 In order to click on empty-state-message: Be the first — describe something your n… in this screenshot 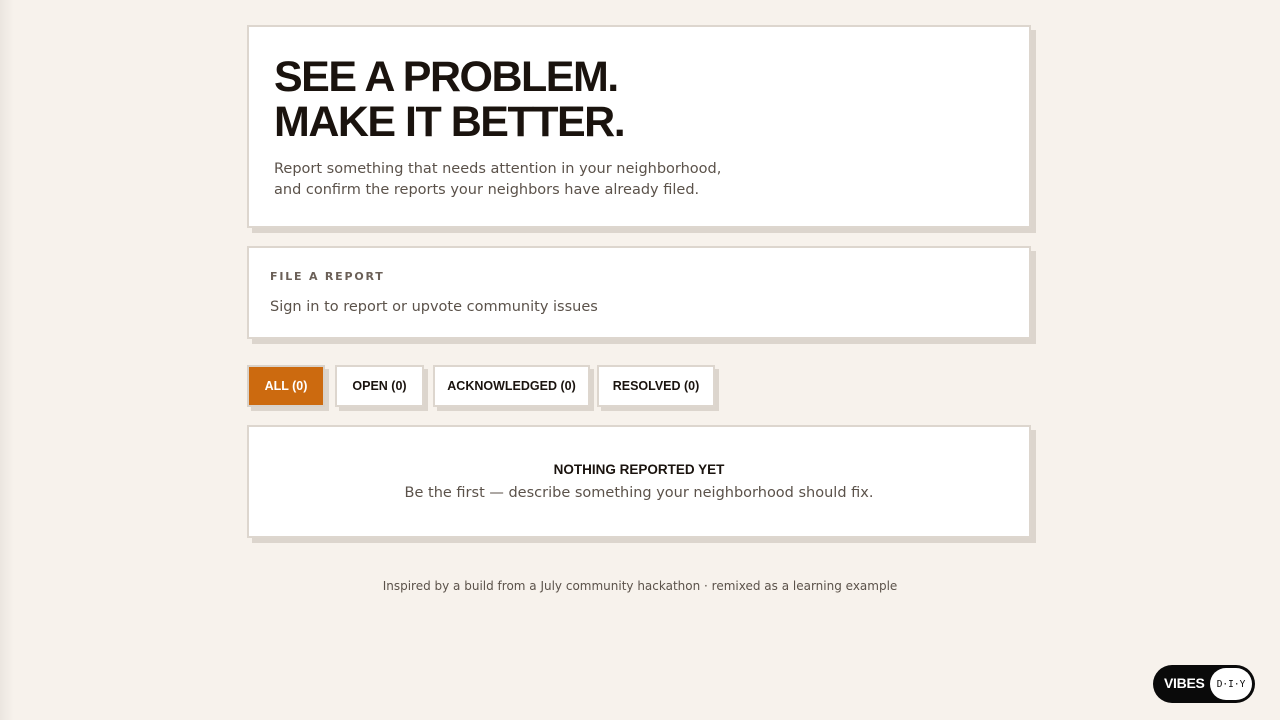, I will do `click(639, 493)`.